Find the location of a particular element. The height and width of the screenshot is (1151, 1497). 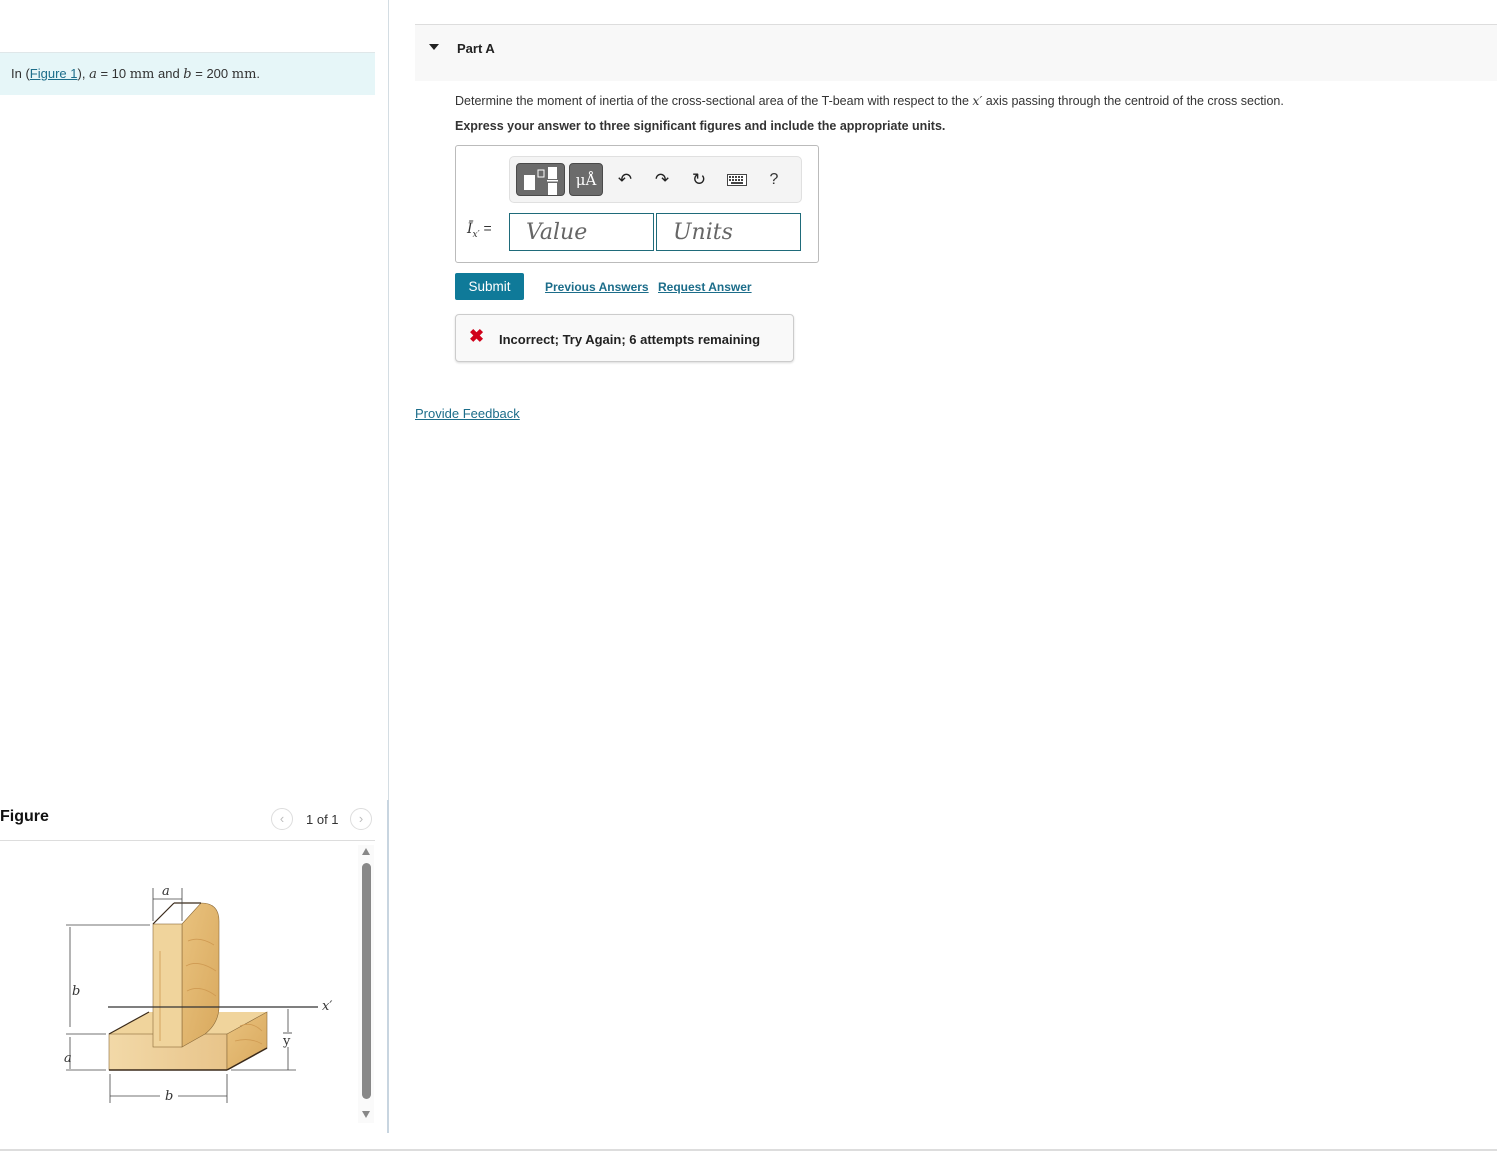

request-answer-link: Request Answer is located at coordinates (705, 287).